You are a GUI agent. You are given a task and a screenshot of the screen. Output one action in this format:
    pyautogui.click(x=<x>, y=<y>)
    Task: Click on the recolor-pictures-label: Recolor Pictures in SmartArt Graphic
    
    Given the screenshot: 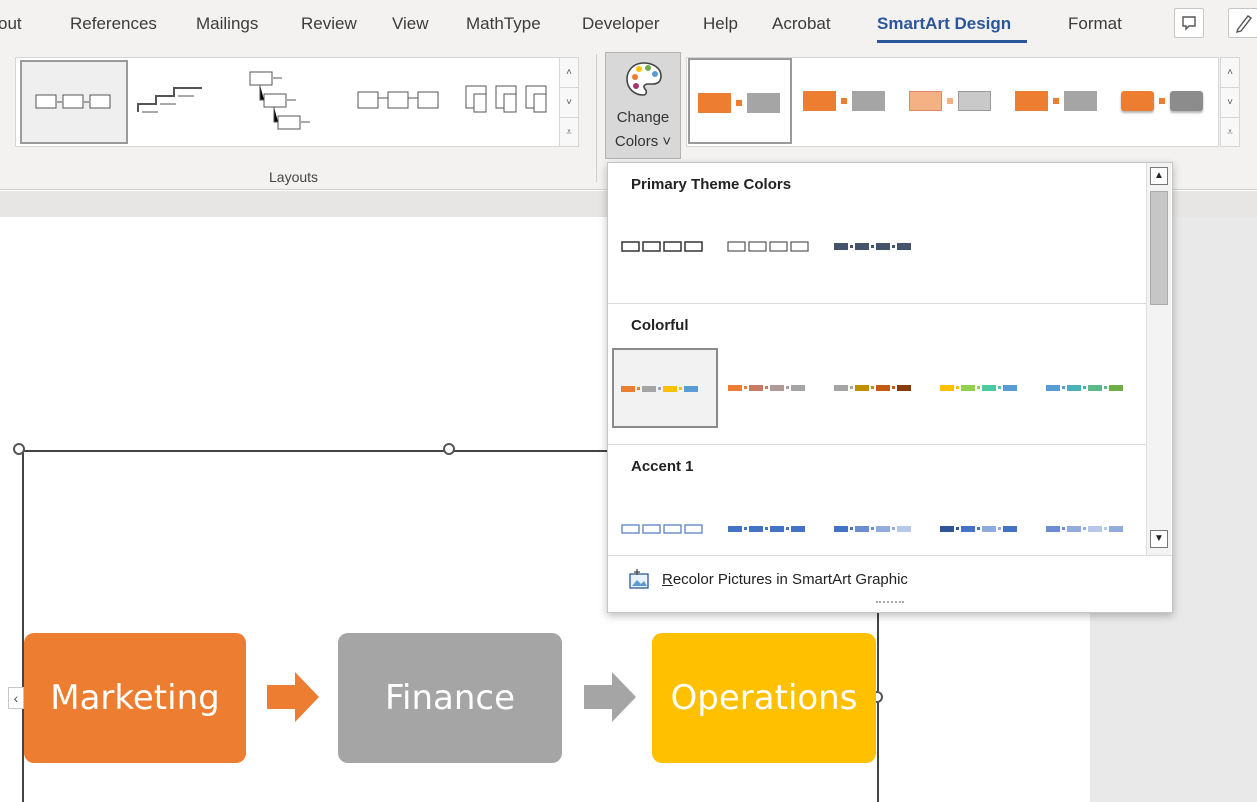 What is the action you would take?
    pyautogui.click(x=785, y=579)
    